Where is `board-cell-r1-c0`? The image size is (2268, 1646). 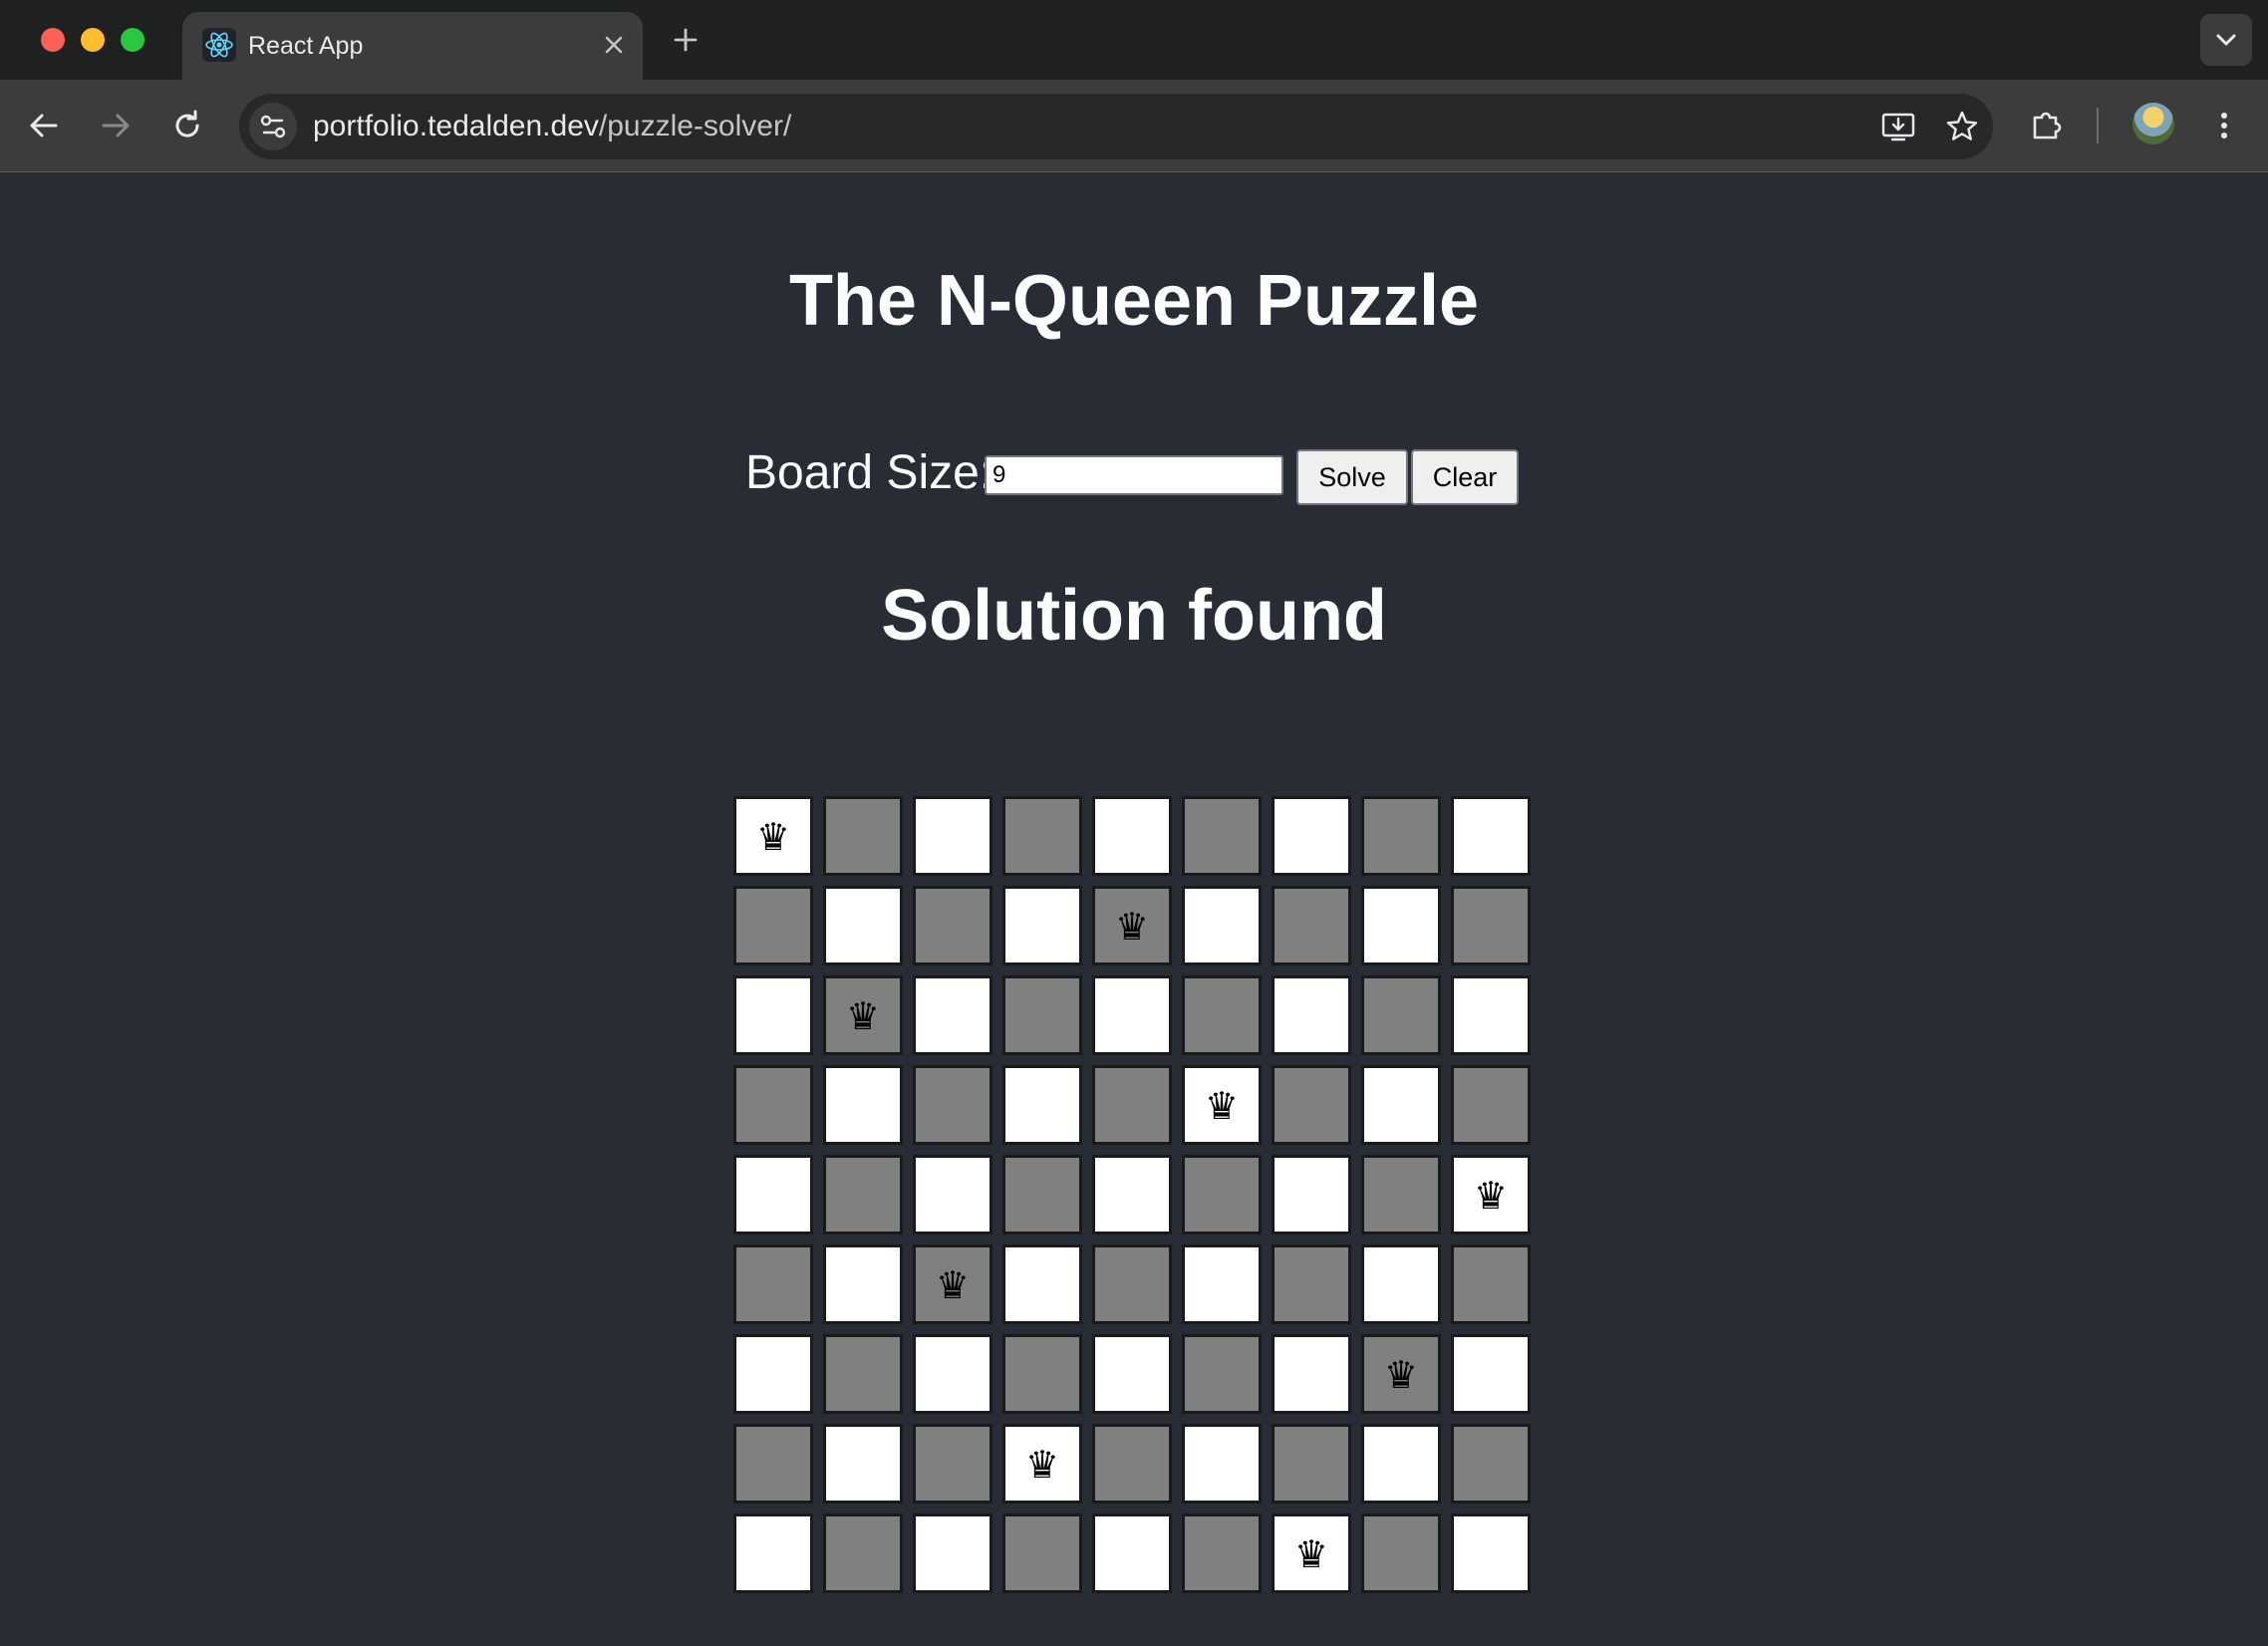
board-cell-r1-c0 is located at coordinates (773, 926).